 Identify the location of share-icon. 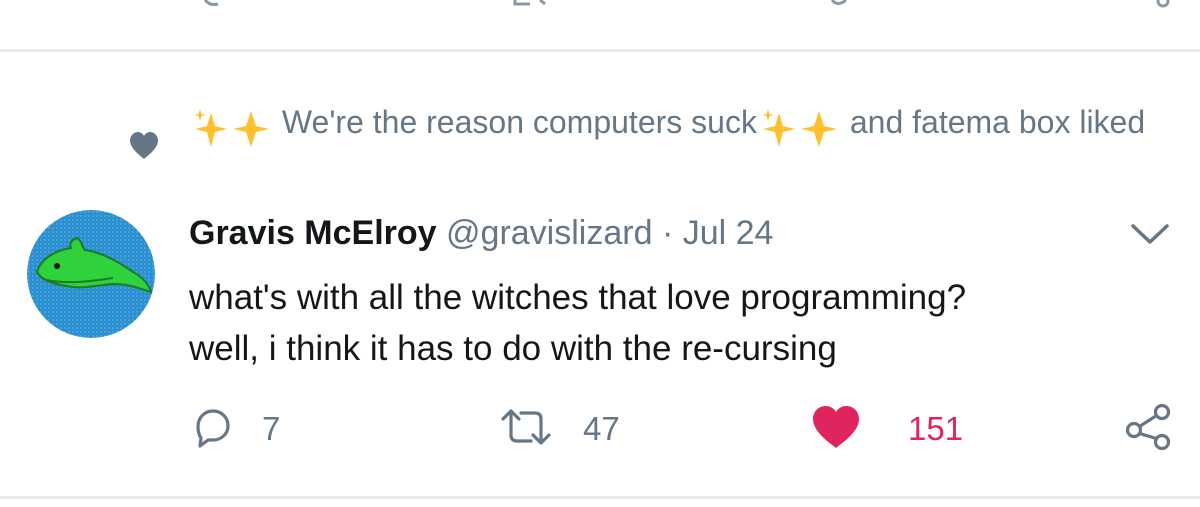
(1148, 429).